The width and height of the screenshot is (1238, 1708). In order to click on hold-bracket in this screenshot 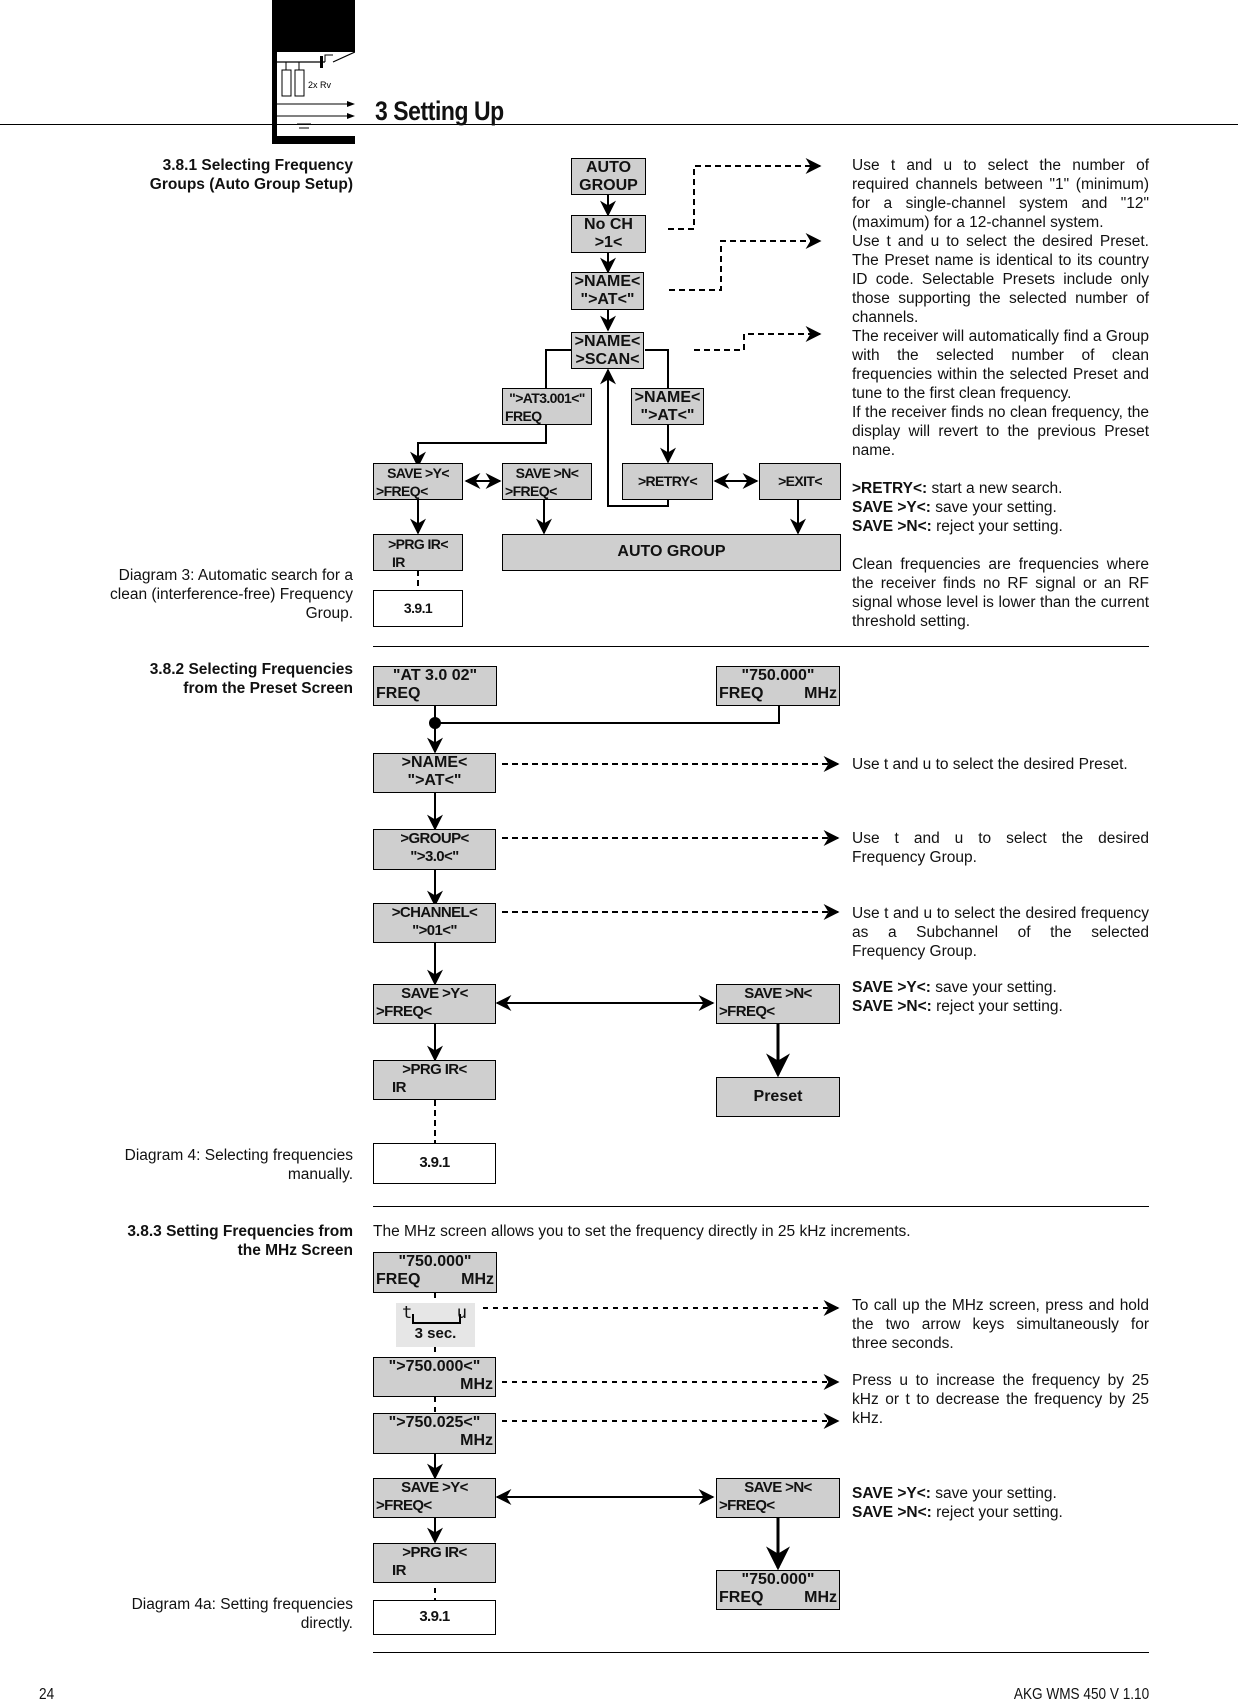, I will do `click(436, 1319)`.